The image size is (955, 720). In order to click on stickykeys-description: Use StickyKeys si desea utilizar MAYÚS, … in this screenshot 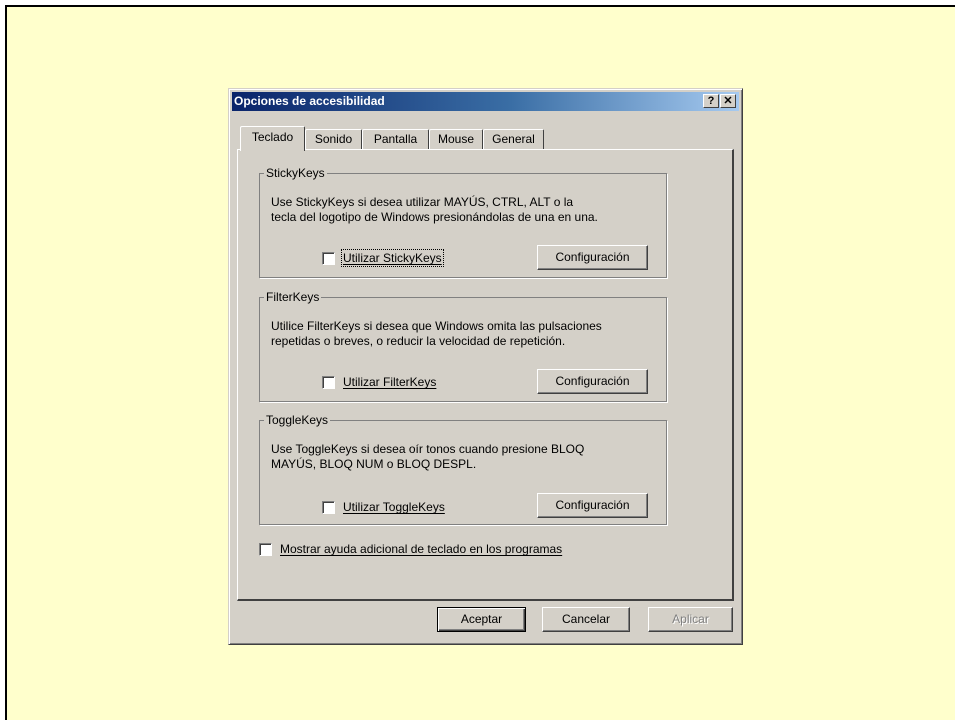, I will do `click(434, 209)`.